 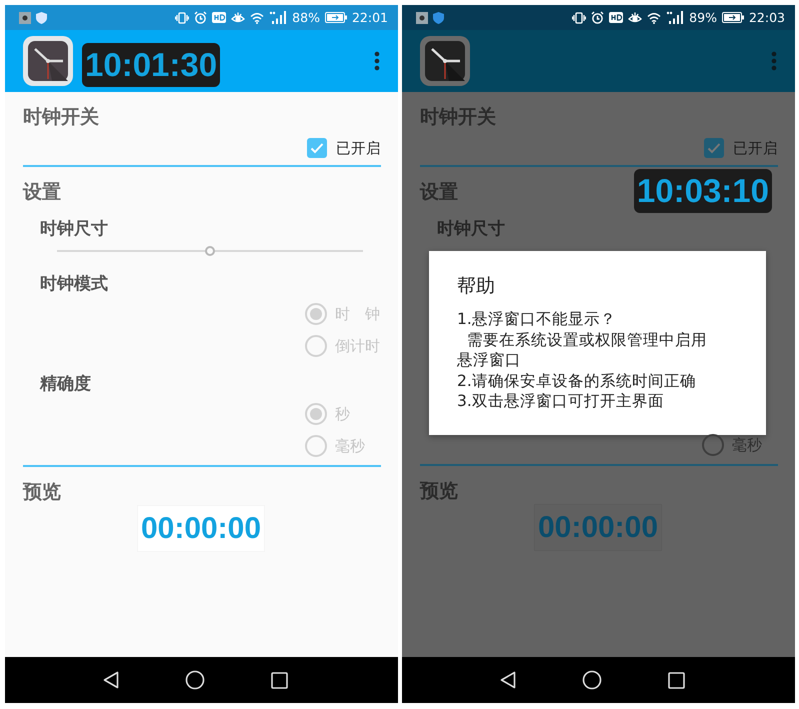 I want to click on status-time: 22:01, so click(x=370, y=17).